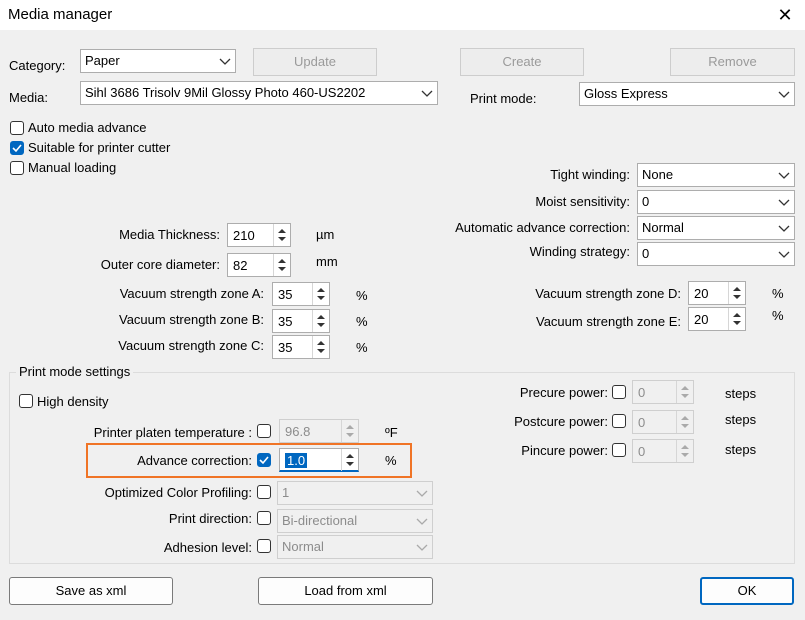 The image size is (805, 620). I want to click on advance-correction-spinner: 1.0, so click(319, 460).